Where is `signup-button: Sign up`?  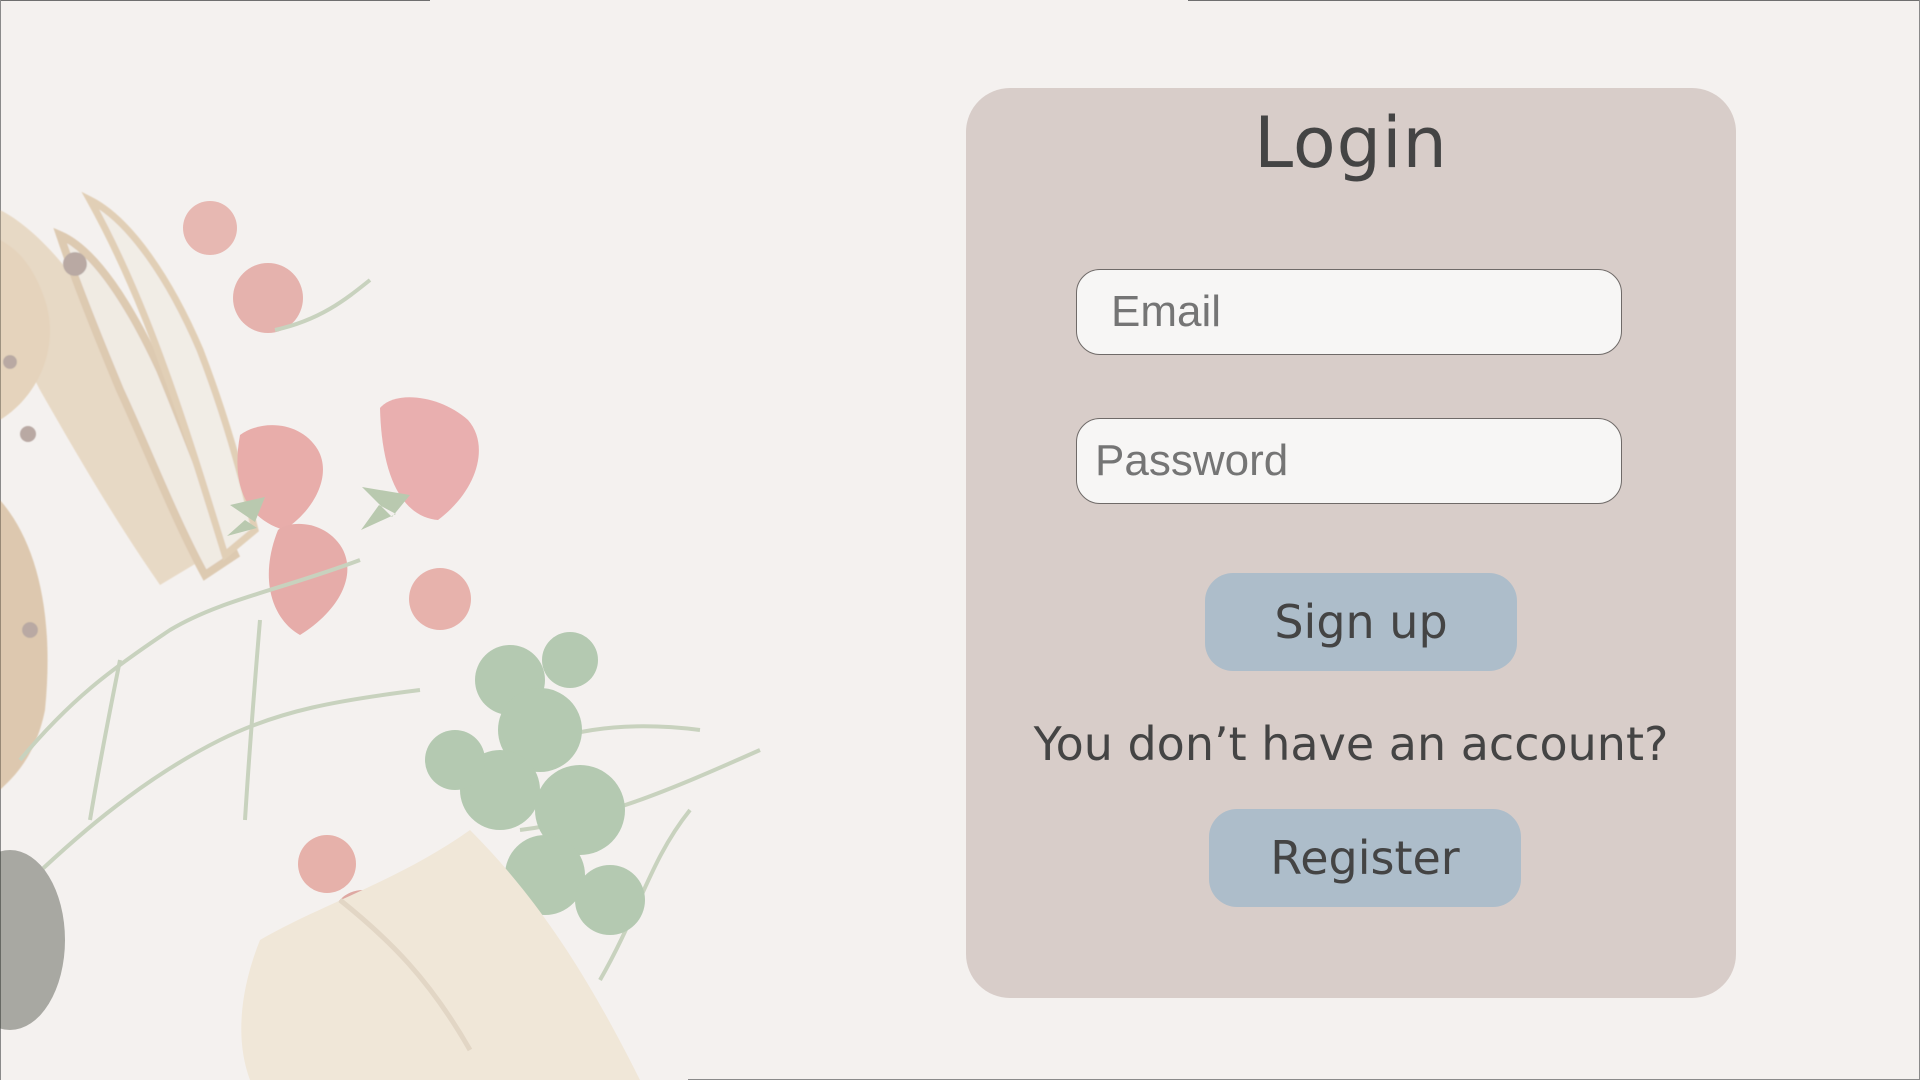
signup-button: Sign up is located at coordinates (1361, 622).